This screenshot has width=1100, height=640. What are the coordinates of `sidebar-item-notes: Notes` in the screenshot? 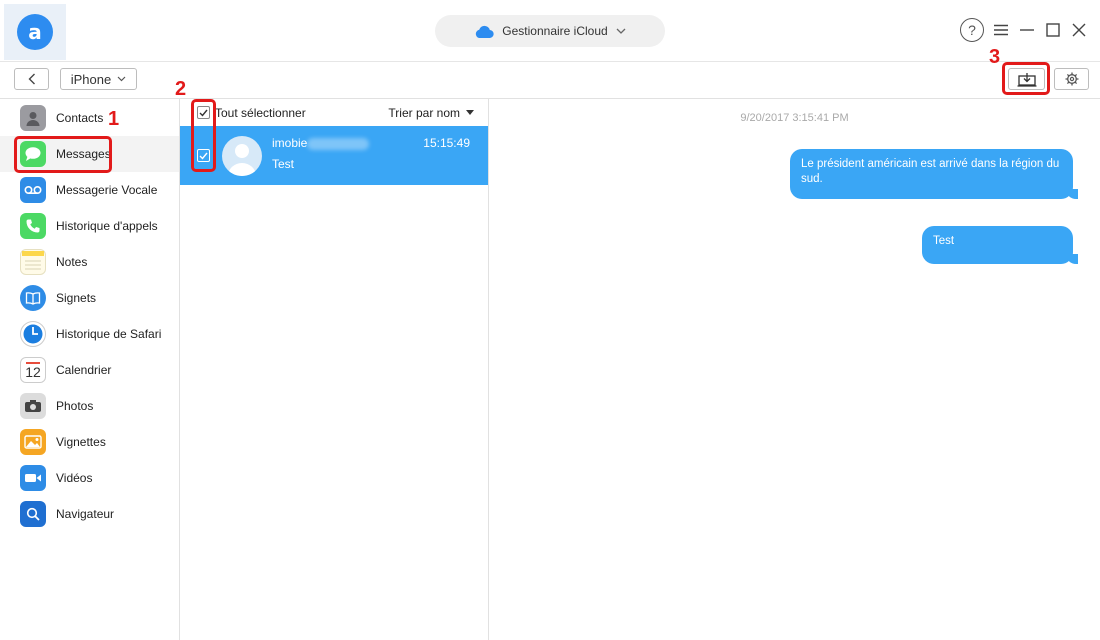 It's located at (89, 262).